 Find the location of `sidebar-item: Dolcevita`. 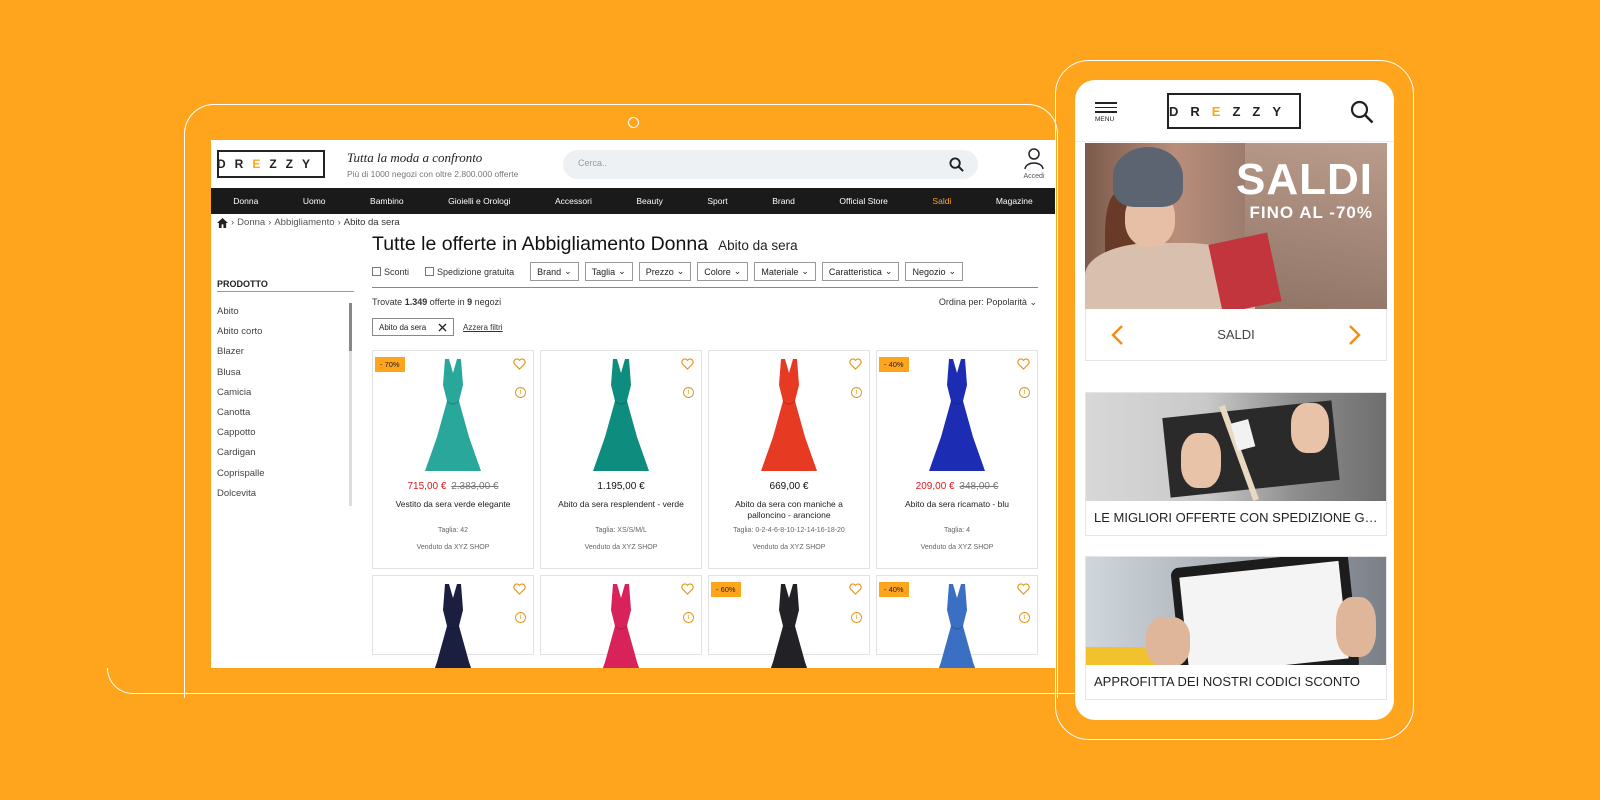

sidebar-item: Dolcevita is located at coordinates (241, 498).